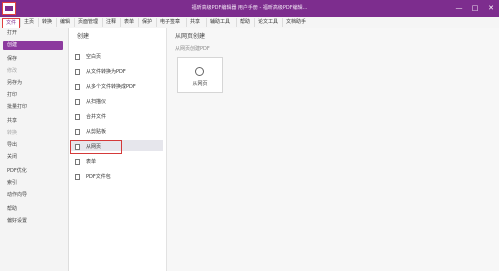  Describe the element at coordinates (190, 36) in the screenshot. I see `from-web-heading: 从网页创建` at that location.